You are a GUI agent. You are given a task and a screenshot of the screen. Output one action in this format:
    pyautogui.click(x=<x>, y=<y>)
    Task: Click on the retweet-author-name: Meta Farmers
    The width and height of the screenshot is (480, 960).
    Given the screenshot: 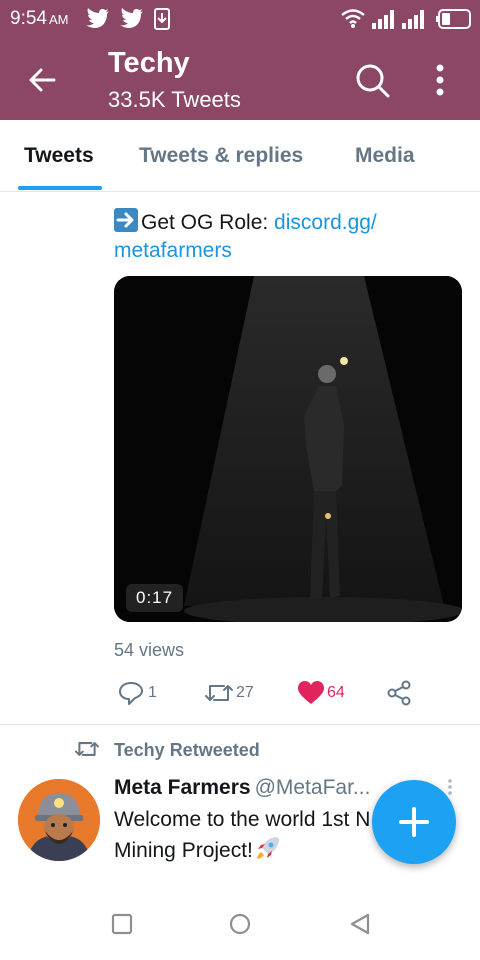 What is the action you would take?
    pyautogui.click(x=182, y=787)
    